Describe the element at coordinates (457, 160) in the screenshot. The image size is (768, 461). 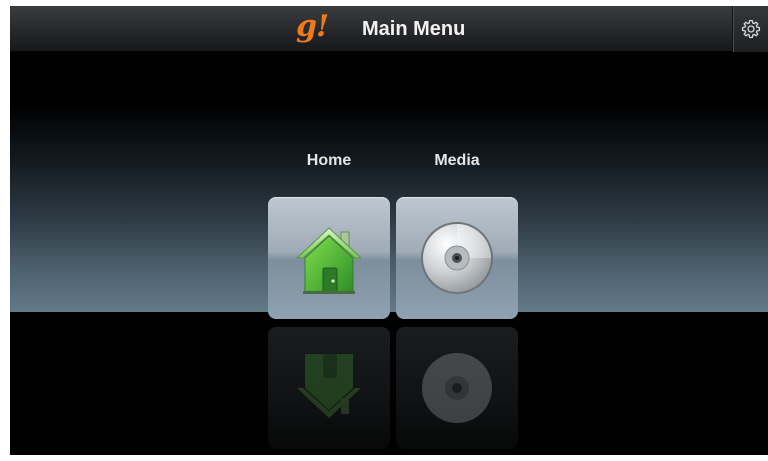
I see `media-label: Media` at that location.